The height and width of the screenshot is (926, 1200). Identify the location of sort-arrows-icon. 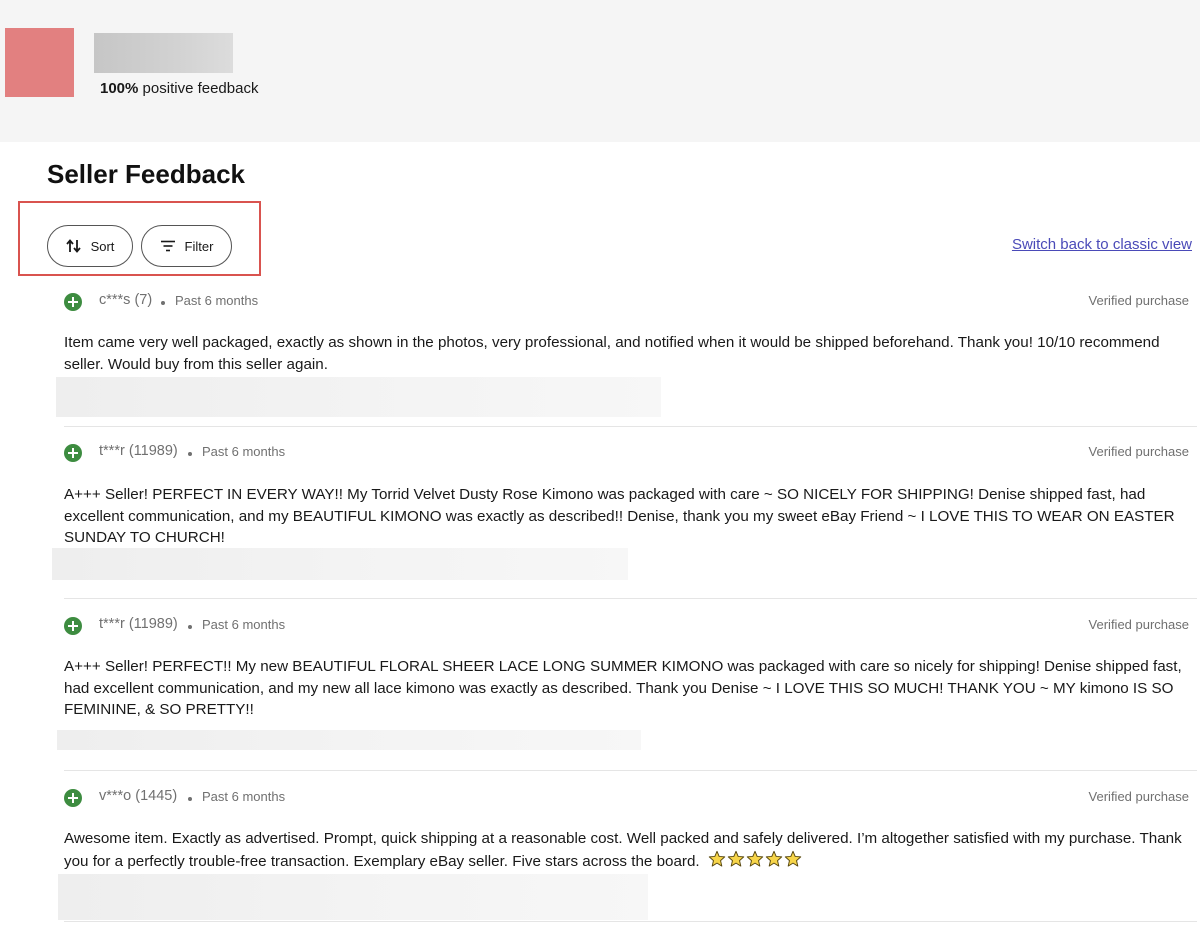
(73, 246).